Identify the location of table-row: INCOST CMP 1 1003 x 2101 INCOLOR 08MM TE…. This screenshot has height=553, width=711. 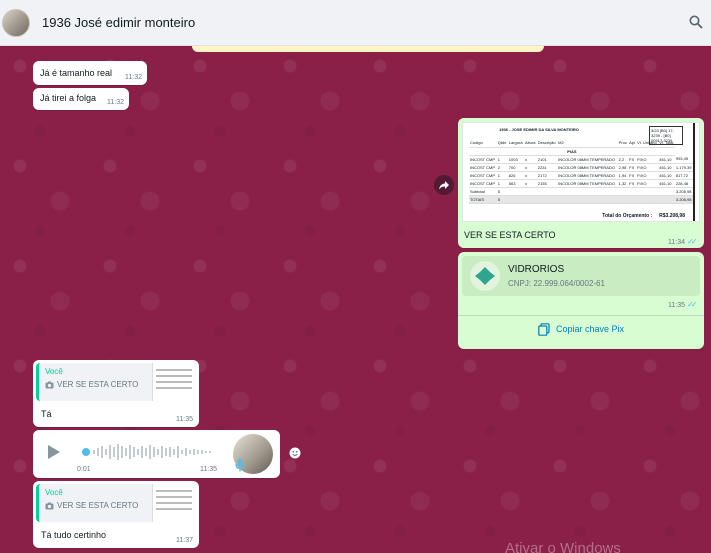
(581, 159).